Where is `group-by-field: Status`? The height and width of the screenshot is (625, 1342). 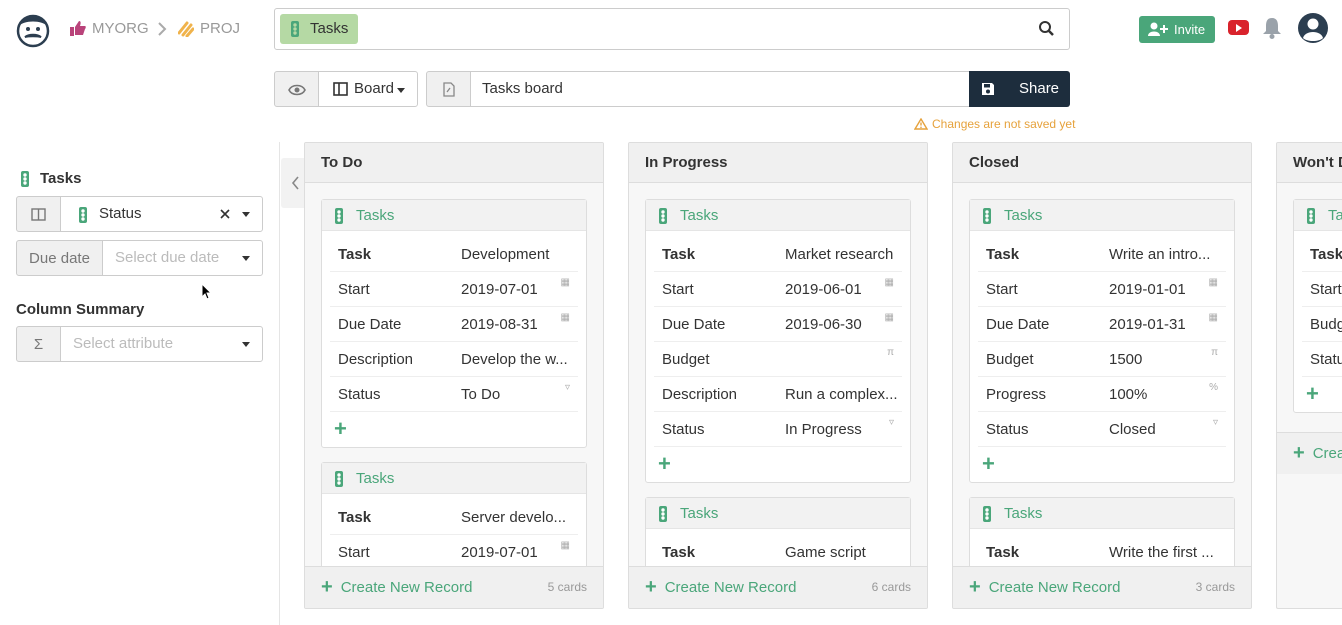 group-by-field: Status is located at coordinates (161, 214).